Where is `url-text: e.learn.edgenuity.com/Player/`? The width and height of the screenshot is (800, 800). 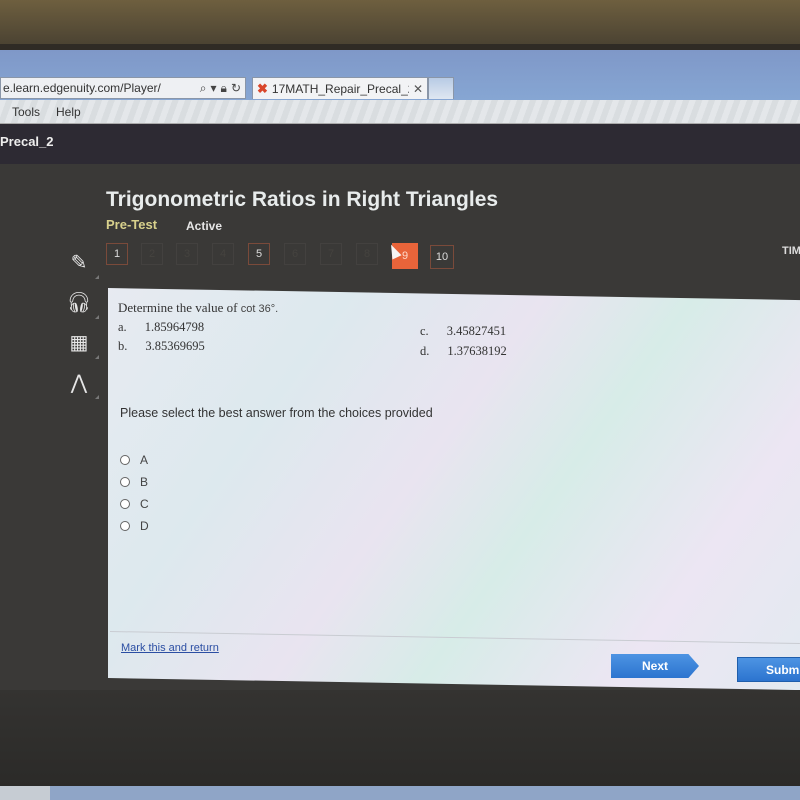
url-text: e.learn.edgenuity.com/Player/ is located at coordinates (101, 88).